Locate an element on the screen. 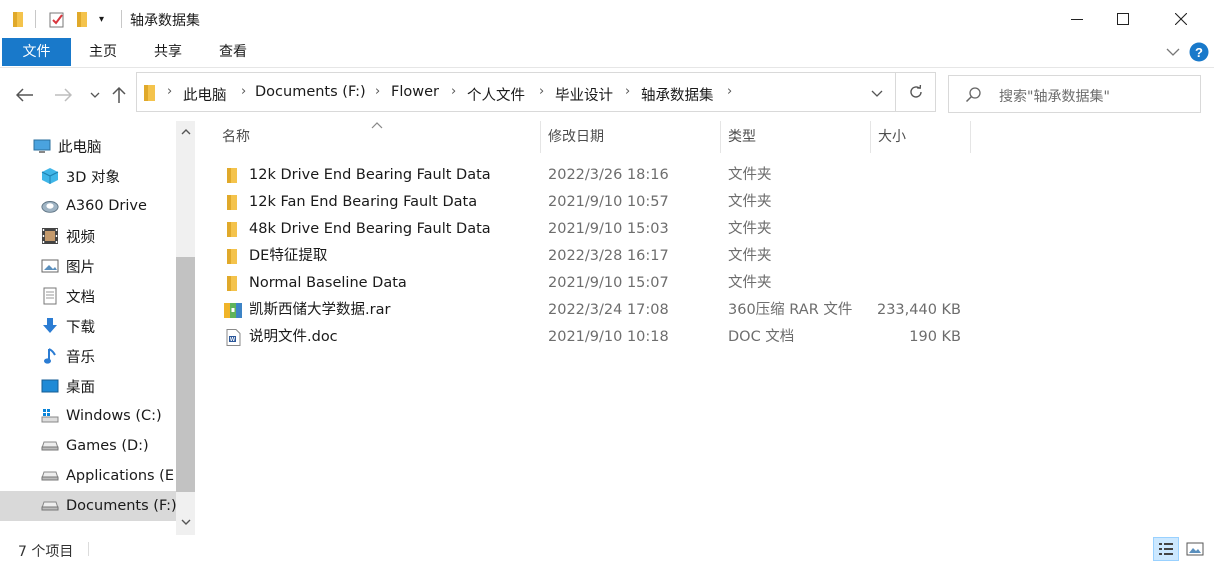 This screenshot has height=565, width=1214. maximize-icon is located at coordinates (1123, 19).